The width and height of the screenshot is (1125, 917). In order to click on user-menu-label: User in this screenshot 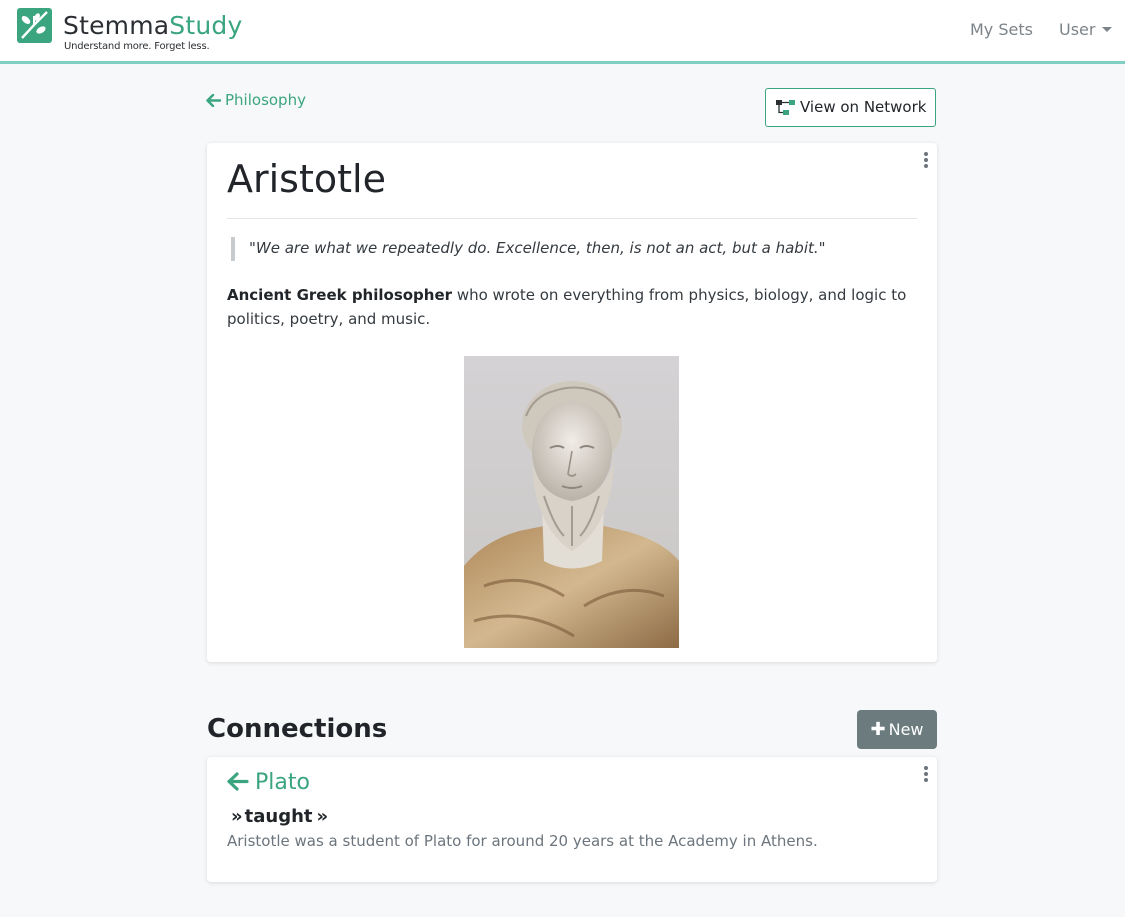, I will do `click(1077, 29)`.